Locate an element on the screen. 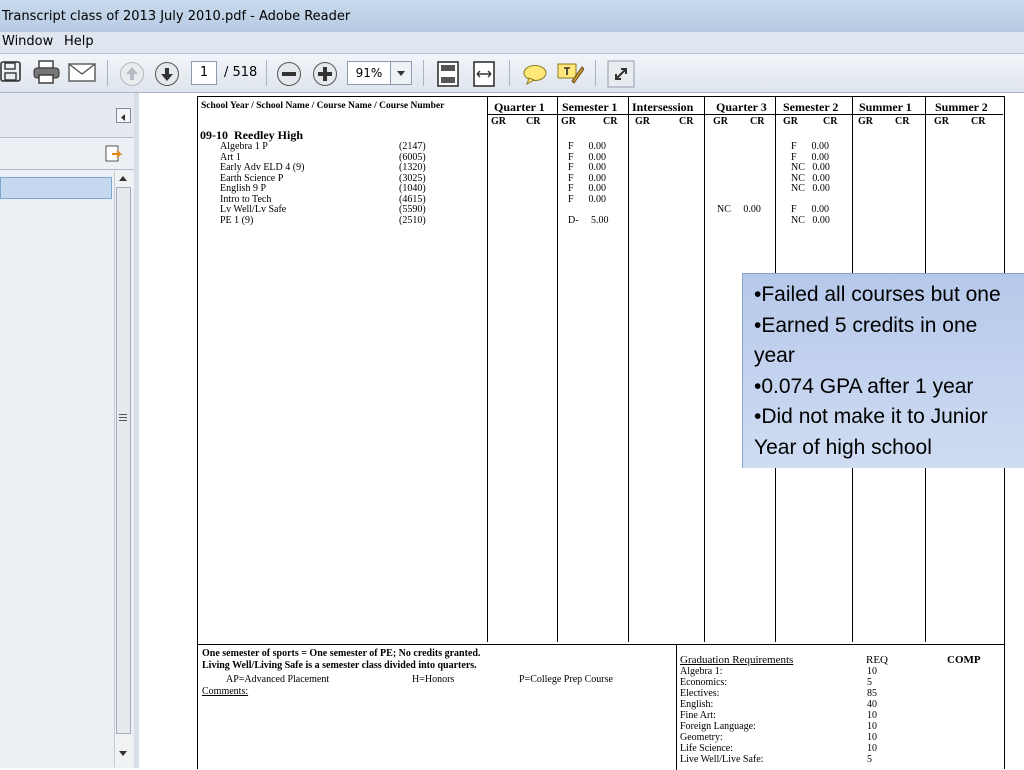  expand-icon is located at coordinates (621, 74).